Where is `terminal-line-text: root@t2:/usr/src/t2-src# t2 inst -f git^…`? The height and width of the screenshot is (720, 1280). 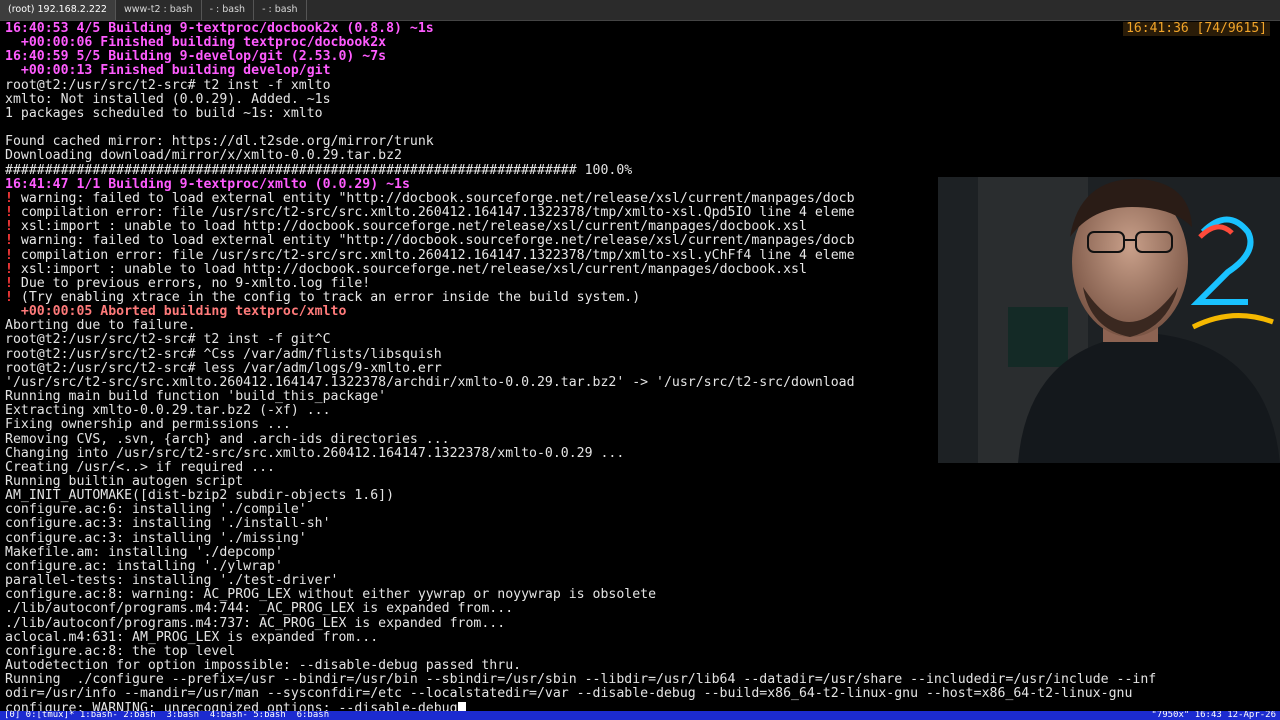
terminal-line-text: root@t2:/usr/src/t2-src# t2 inst -f git^… is located at coordinates (168, 340).